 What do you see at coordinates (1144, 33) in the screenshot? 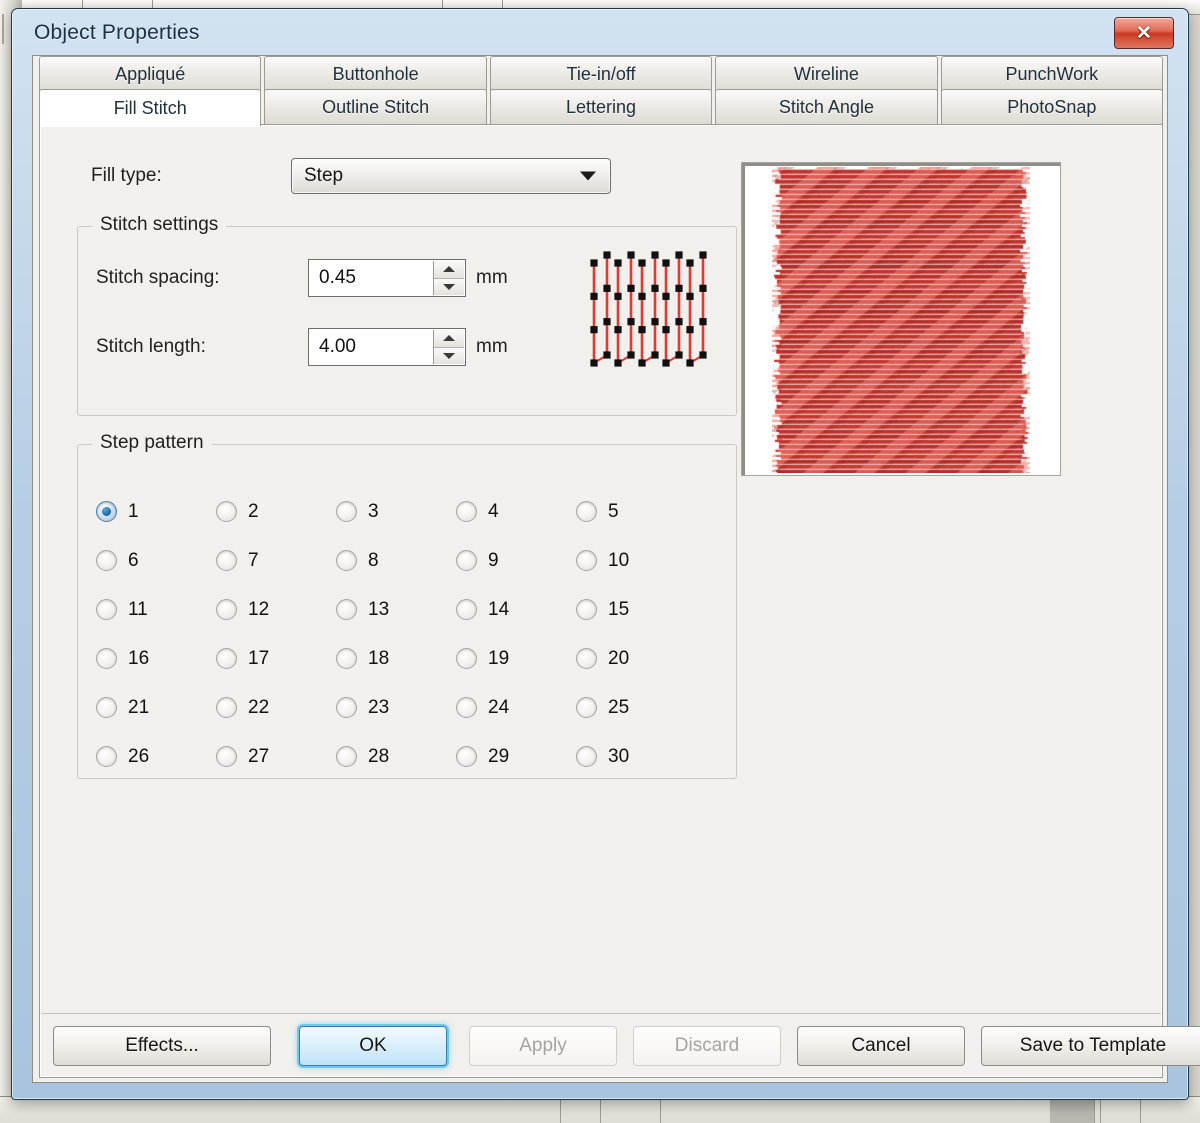
I see `close-button: ✕` at bounding box center [1144, 33].